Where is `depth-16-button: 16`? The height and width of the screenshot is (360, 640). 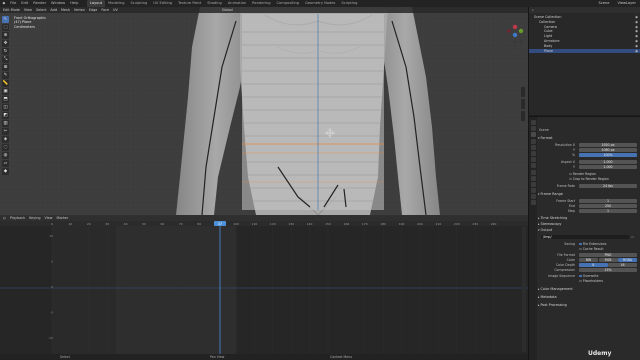
depth-16-button: 16 is located at coordinates (622, 265).